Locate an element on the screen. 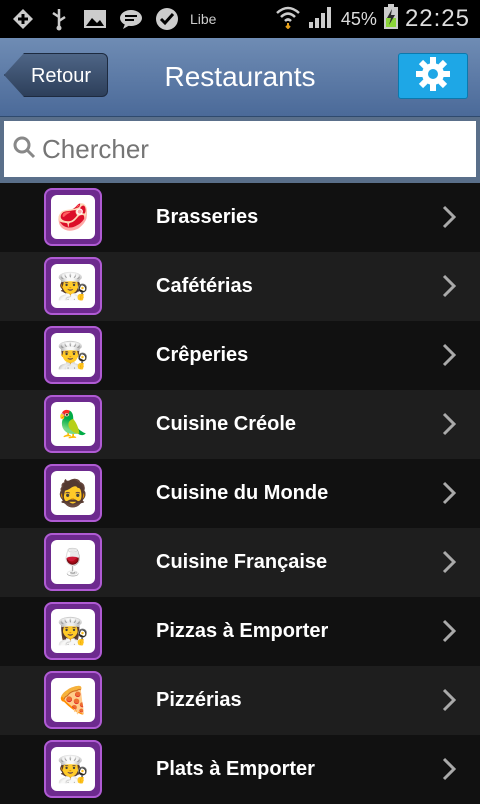  list-item-cuisine-creole: 🦜 Cuisine Créole is located at coordinates (240, 424).